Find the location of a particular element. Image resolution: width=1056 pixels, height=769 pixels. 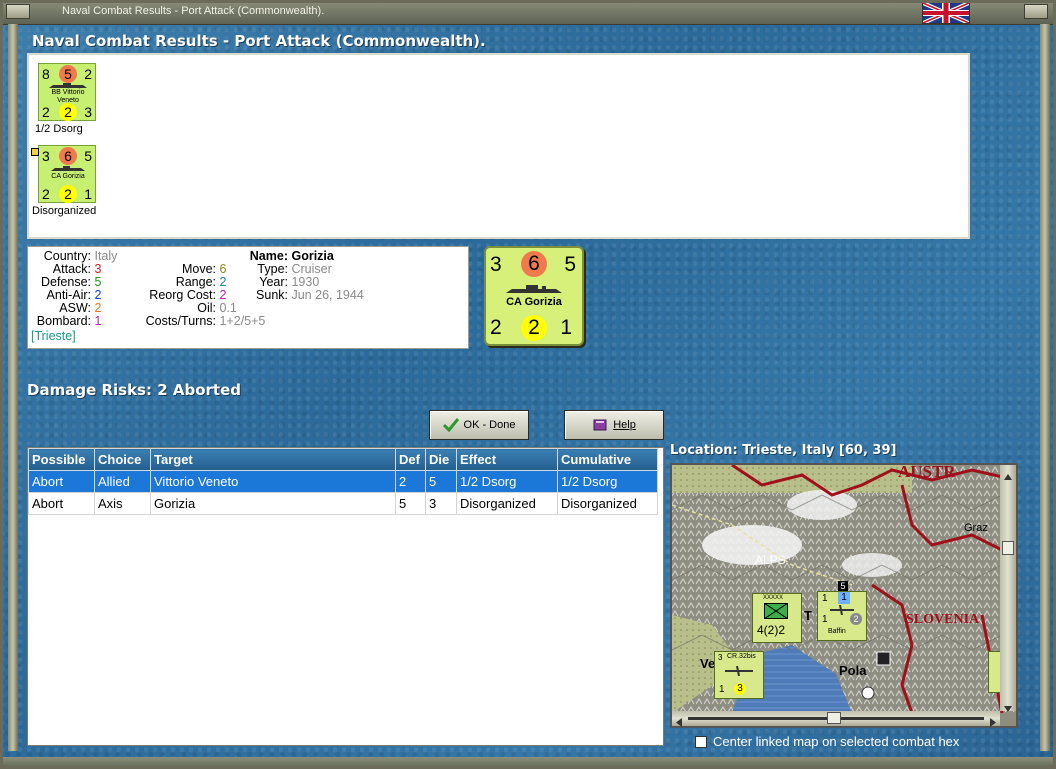

right-frame-rail is located at coordinates (1045, 387).